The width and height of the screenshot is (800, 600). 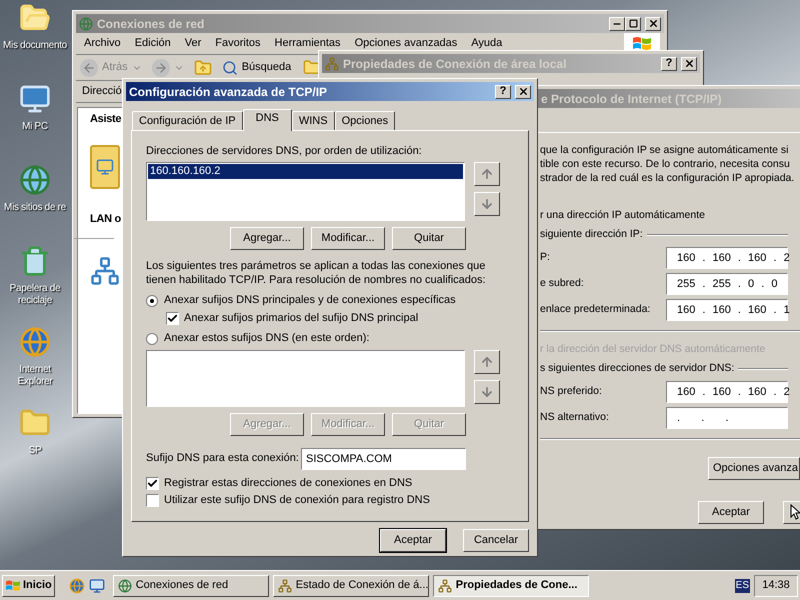 I want to click on description-text: tible con este recurso. De lo contrario, necesita consu, so click(x=665, y=164).